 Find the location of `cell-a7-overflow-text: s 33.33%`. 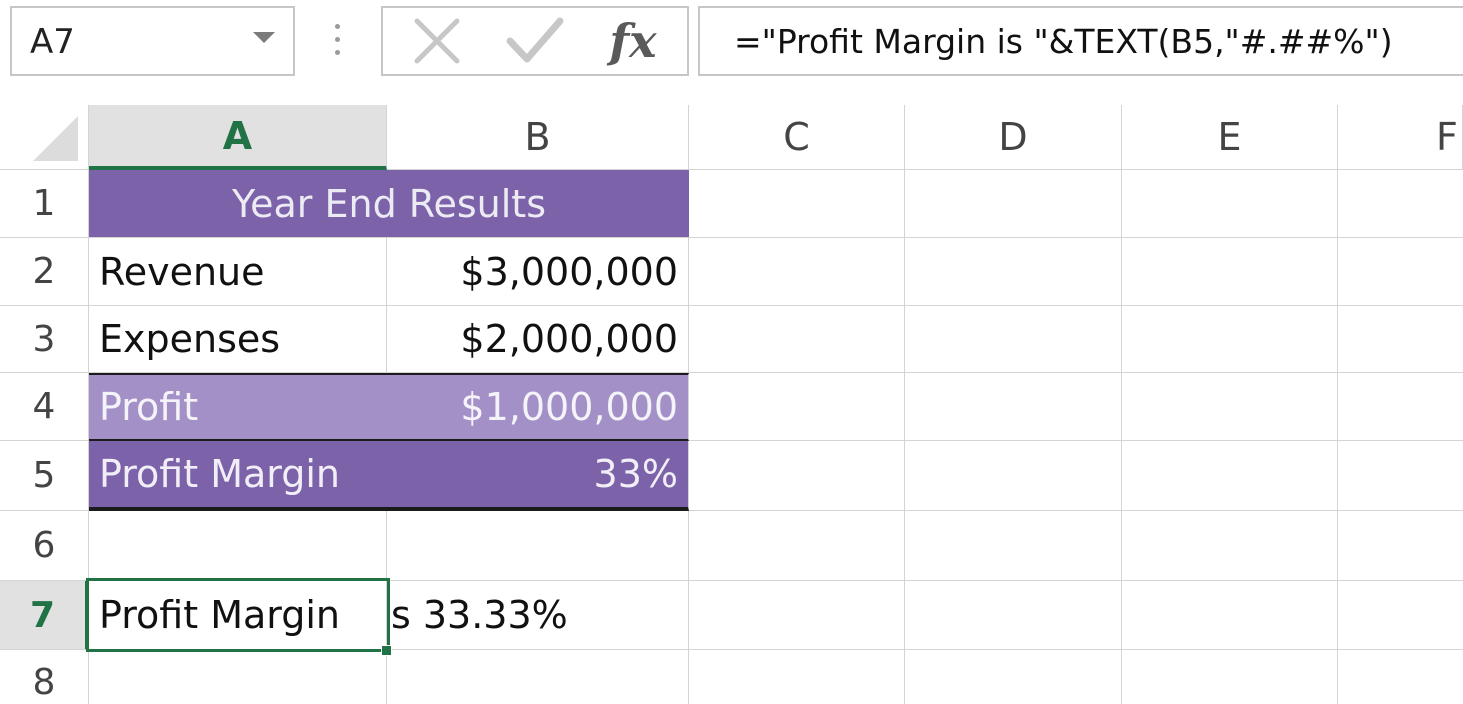

cell-a7-overflow-text: s 33.33% is located at coordinates (538, 615).